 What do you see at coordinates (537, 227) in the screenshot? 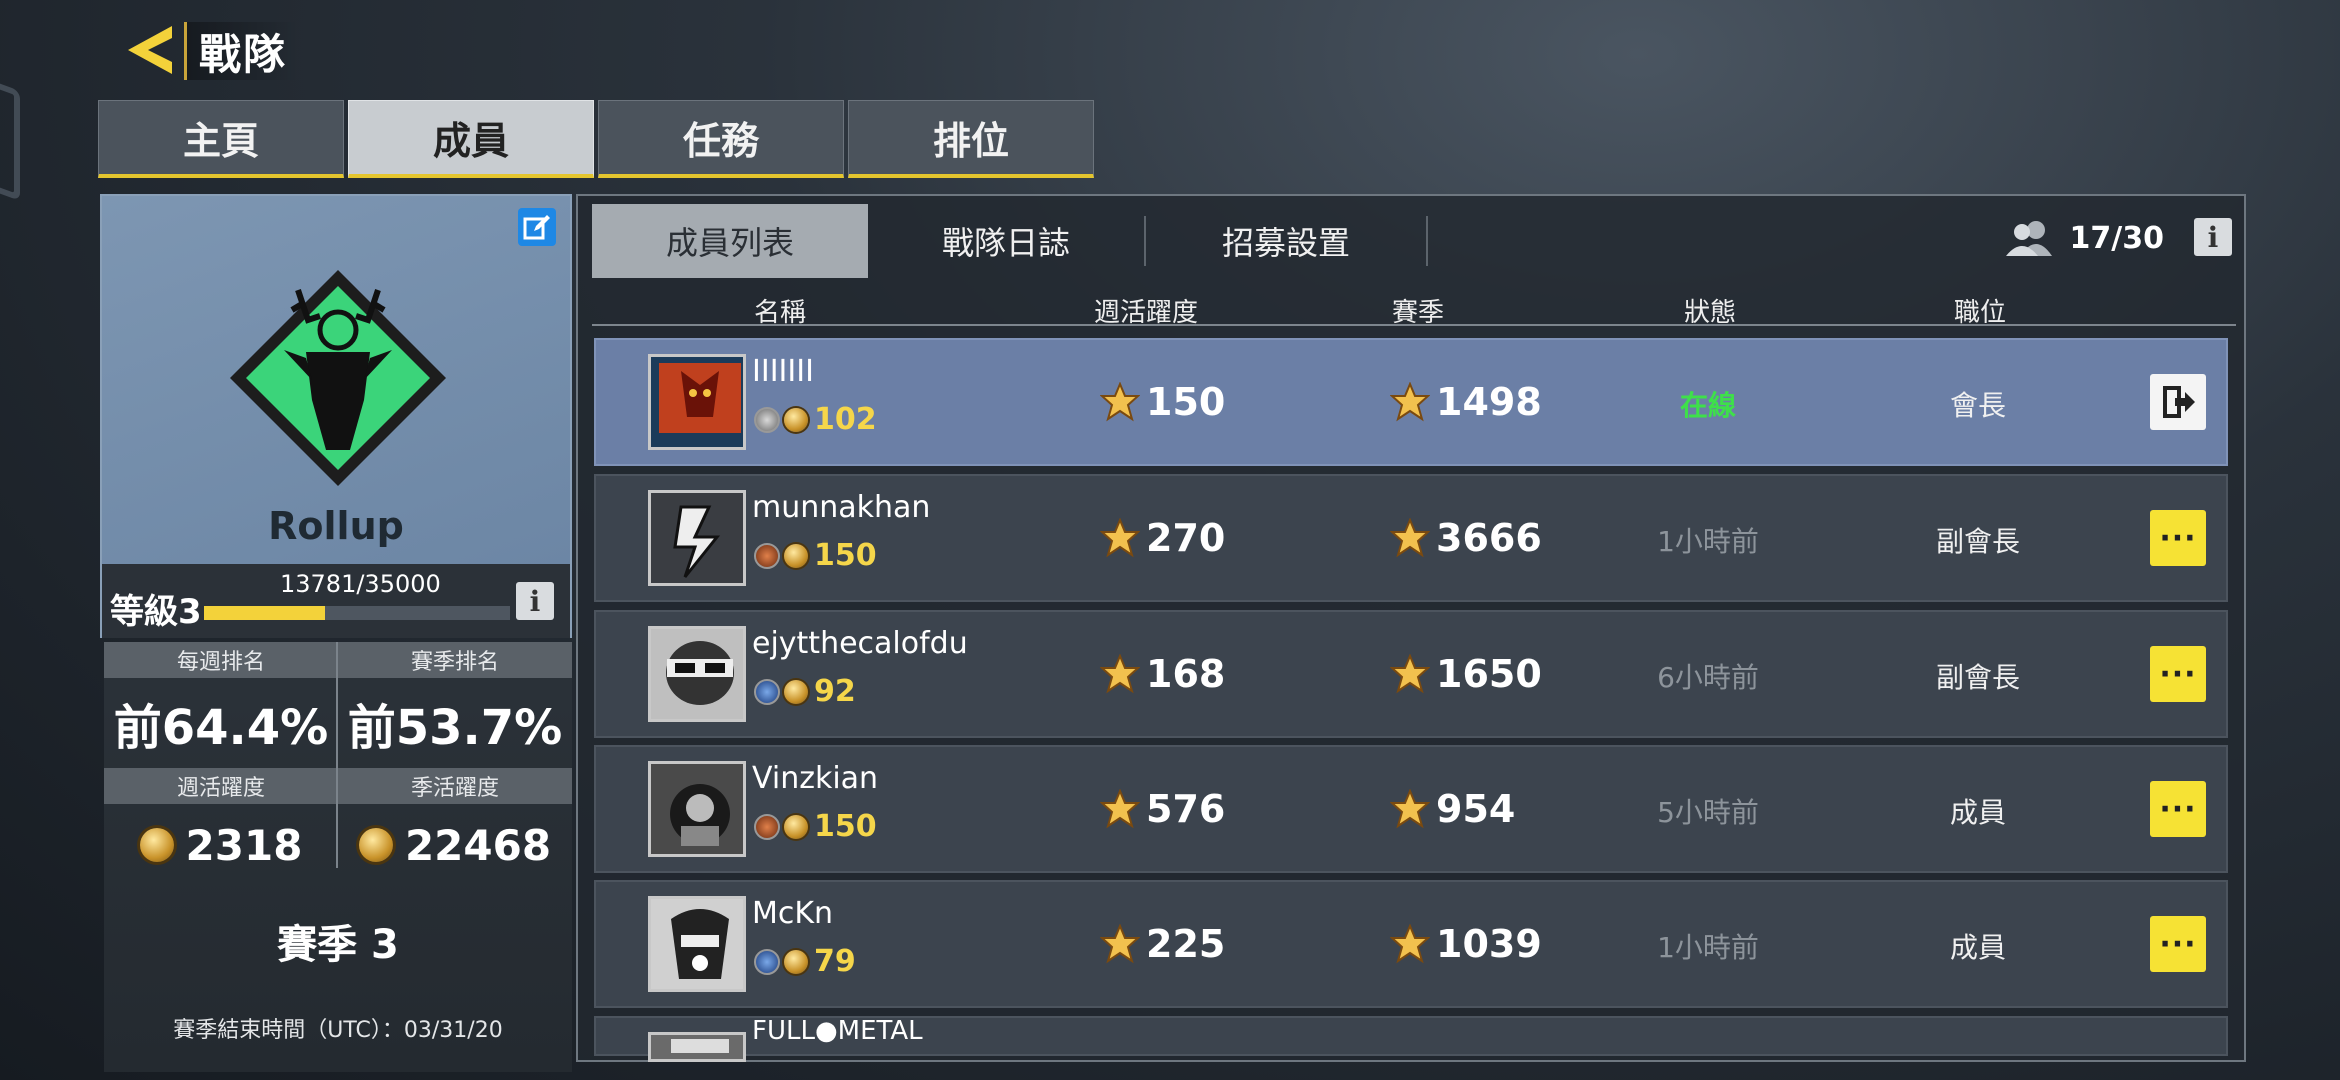
I see `edit-clan-button` at bounding box center [537, 227].